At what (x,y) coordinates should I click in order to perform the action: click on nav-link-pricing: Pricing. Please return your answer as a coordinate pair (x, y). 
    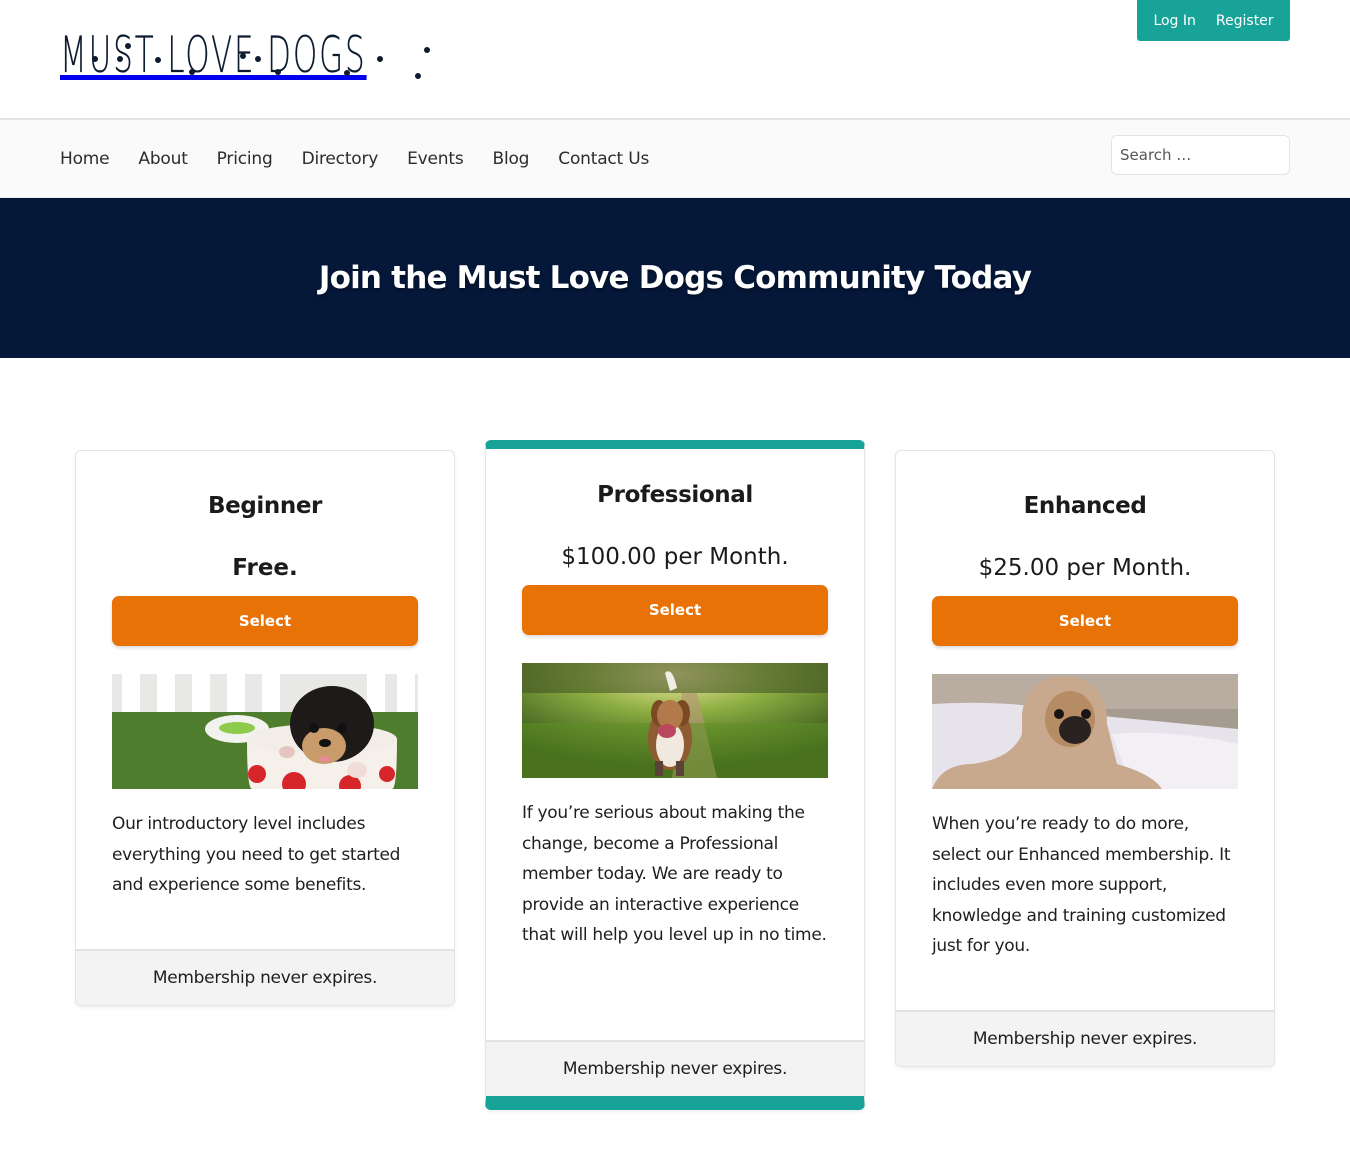
    Looking at the image, I should click on (245, 159).